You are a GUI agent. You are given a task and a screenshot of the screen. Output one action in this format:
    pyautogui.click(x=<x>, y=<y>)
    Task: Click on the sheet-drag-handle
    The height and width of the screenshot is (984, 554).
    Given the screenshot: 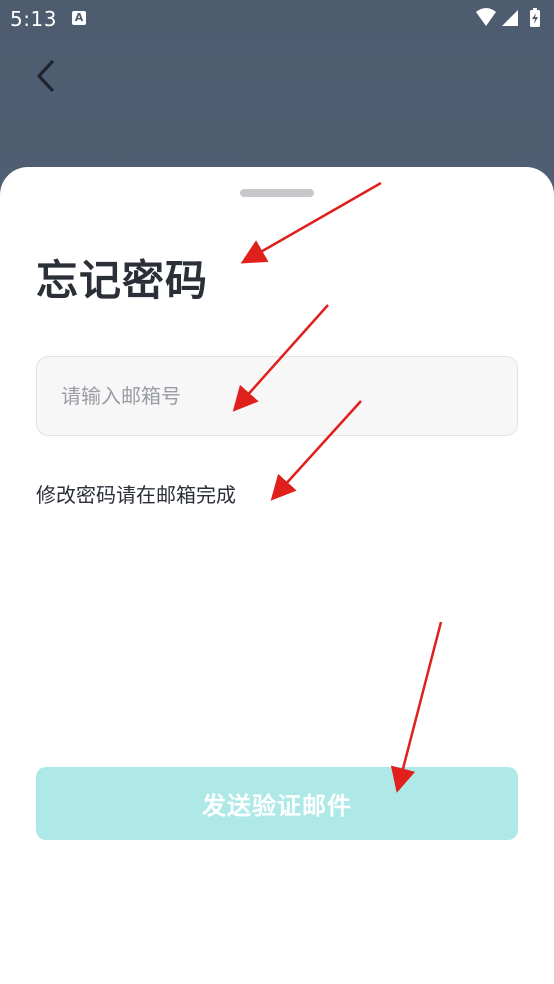 What is the action you would take?
    pyautogui.click(x=277, y=193)
    